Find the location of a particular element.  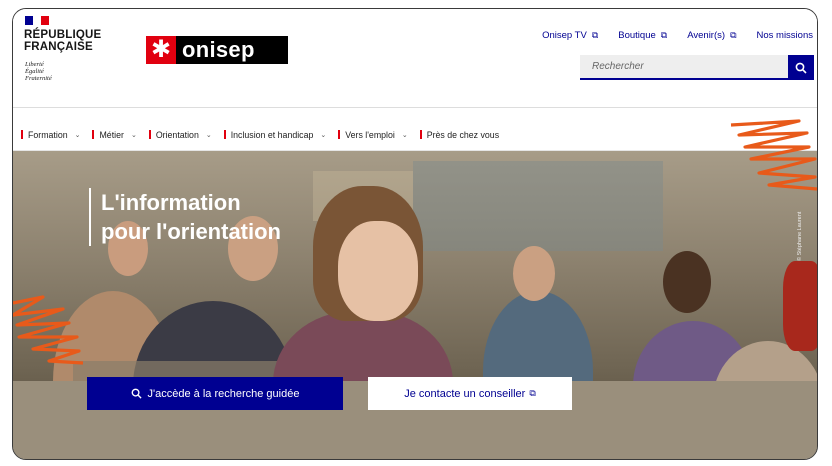

nav-item-label: Inclusion et handicap is located at coordinates (272, 134).